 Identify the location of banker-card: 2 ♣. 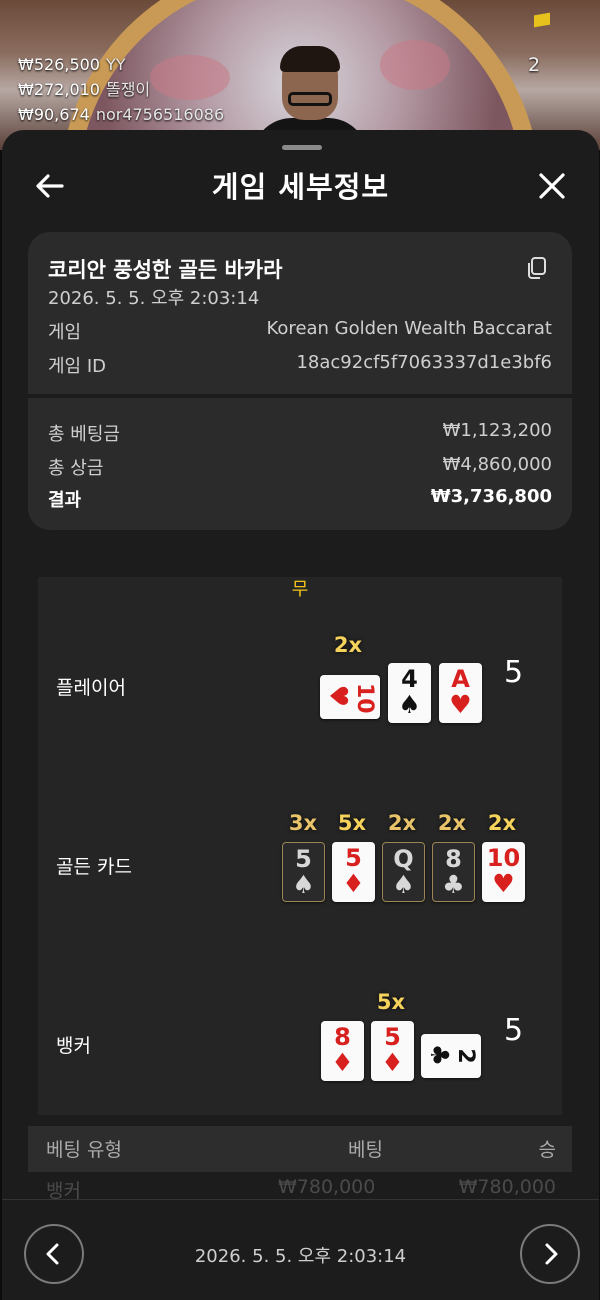
(451, 1056).